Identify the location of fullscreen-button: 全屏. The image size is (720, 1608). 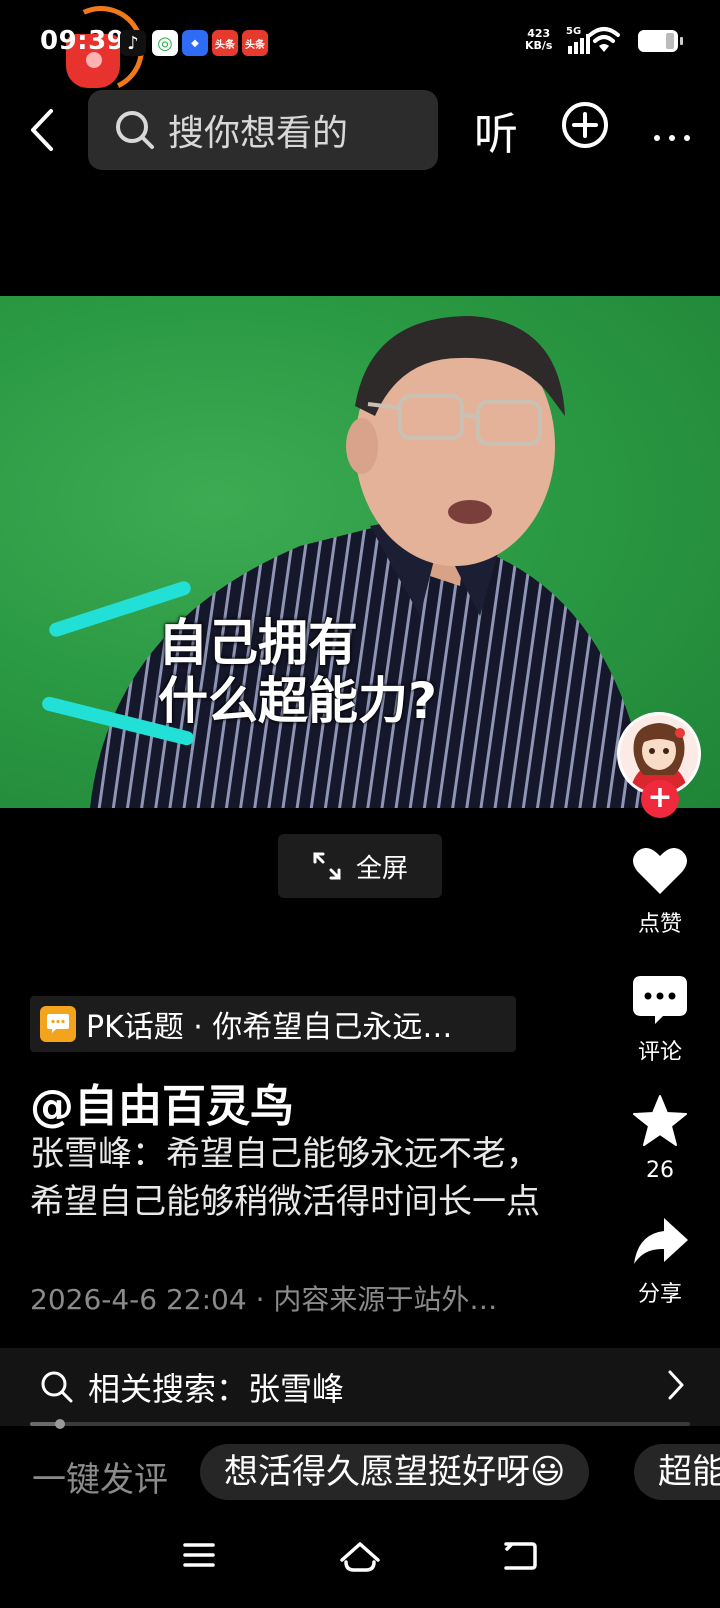
(360, 866).